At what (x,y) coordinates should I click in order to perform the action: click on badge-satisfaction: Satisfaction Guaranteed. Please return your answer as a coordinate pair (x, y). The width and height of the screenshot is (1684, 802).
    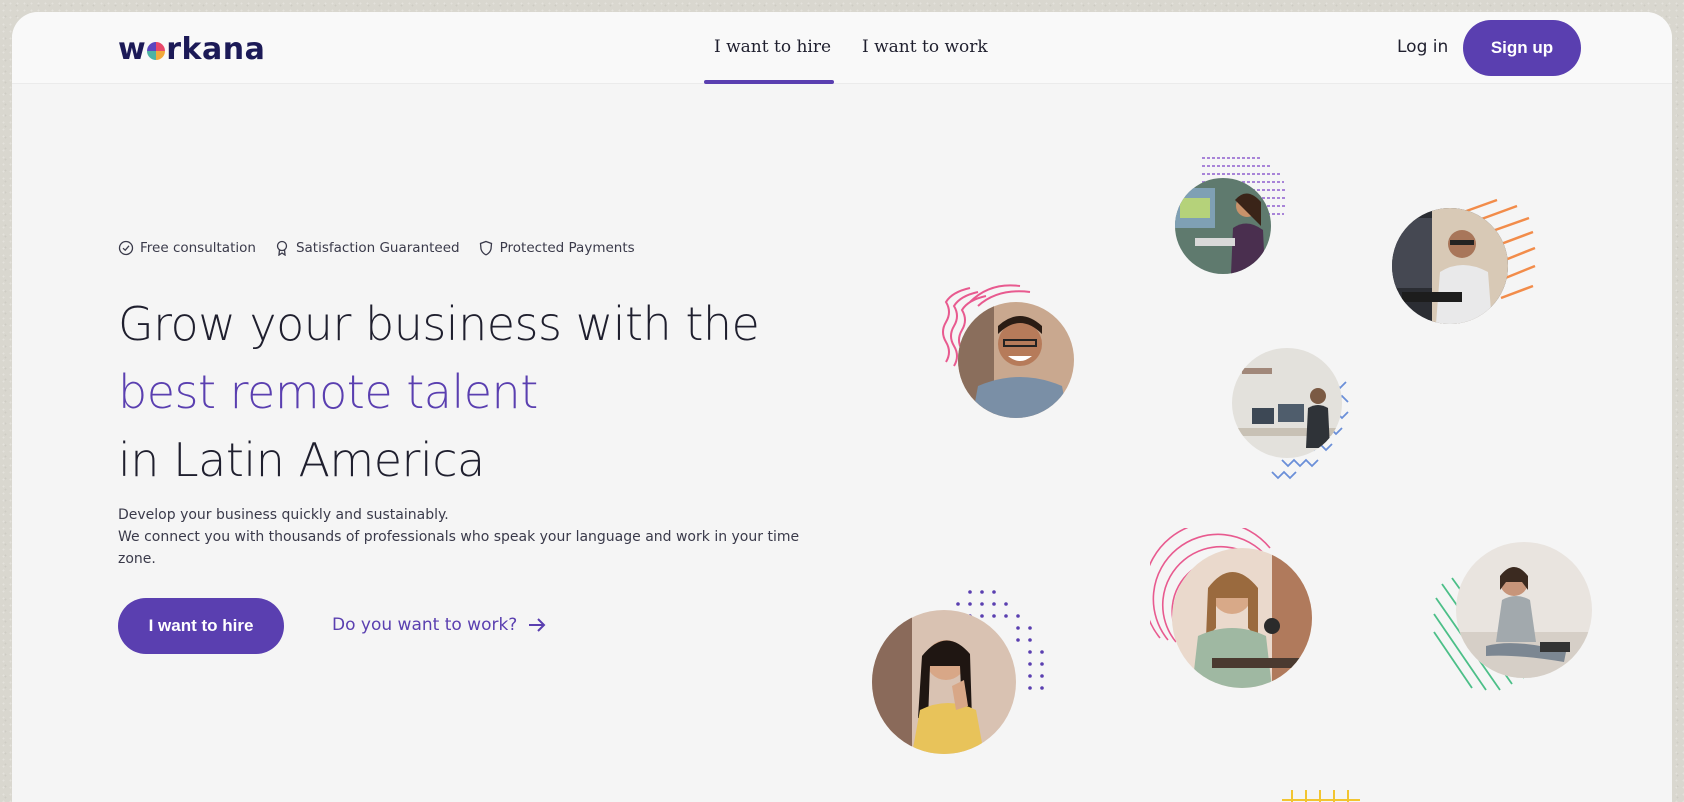
    Looking at the image, I should click on (367, 248).